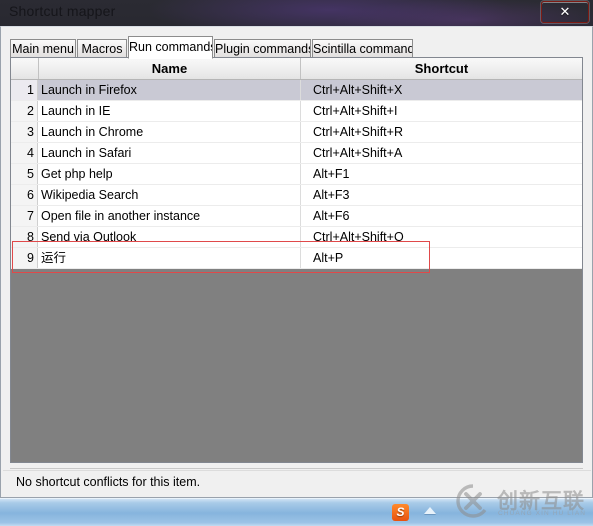  I want to click on table-row: 5 Get php help Alt+F1, so click(296, 174).